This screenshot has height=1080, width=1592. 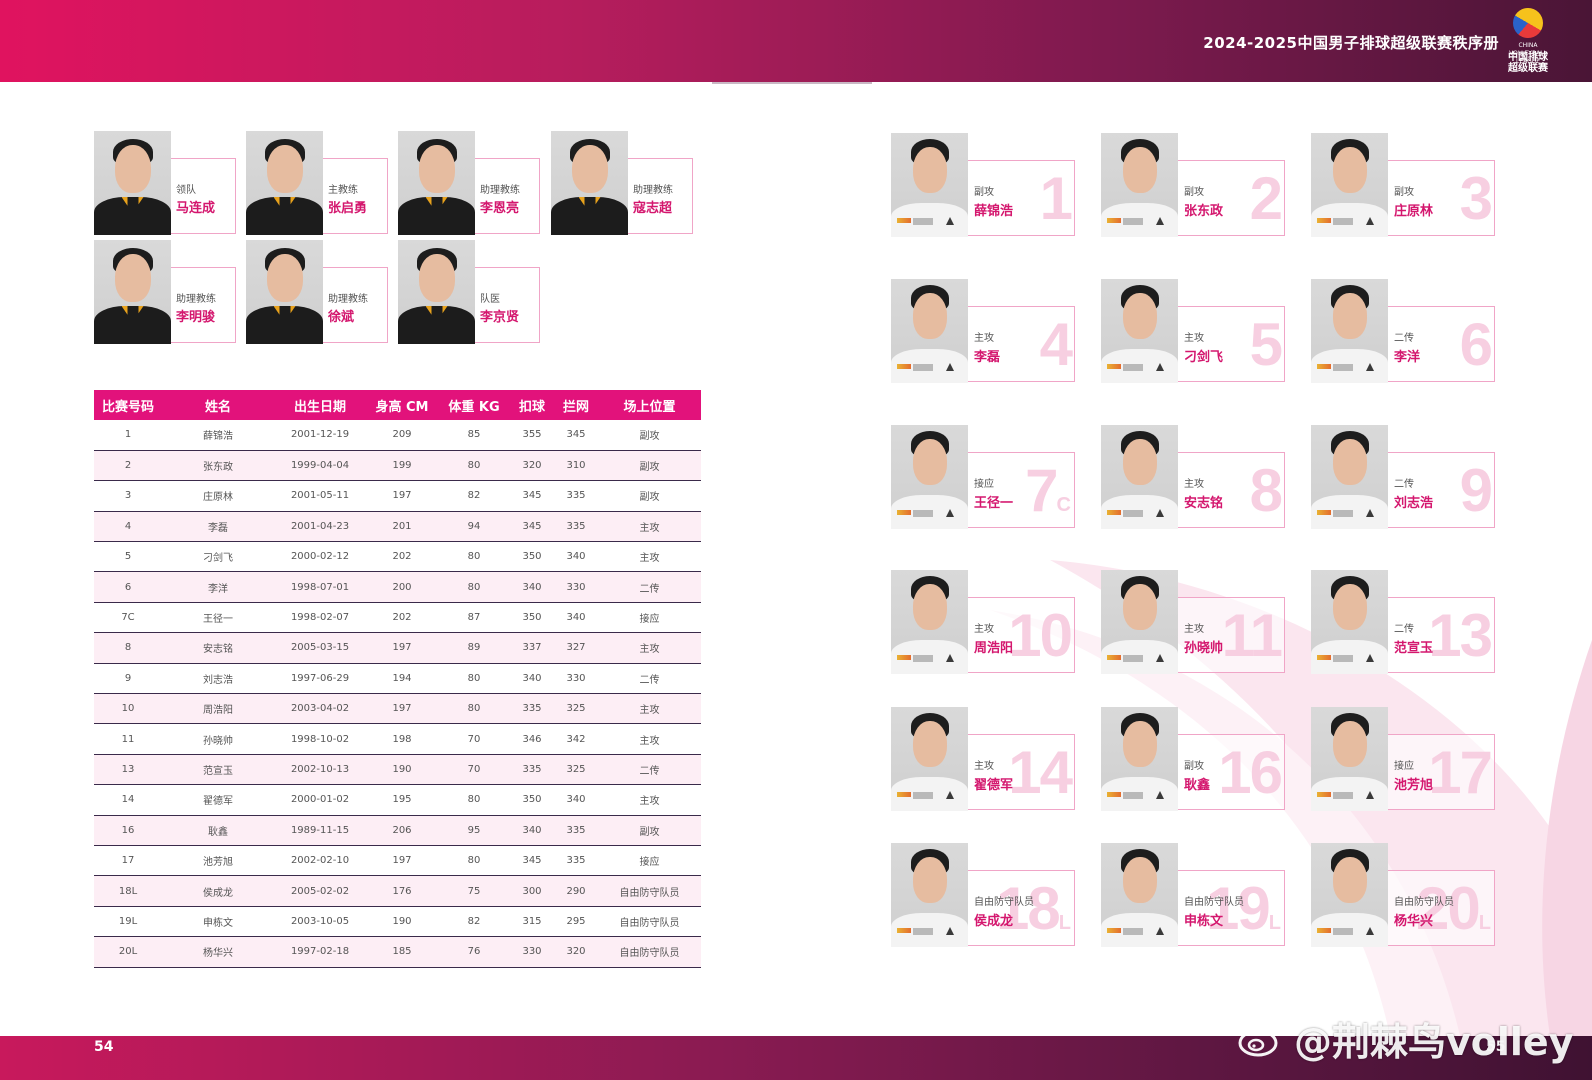 I want to click on staff-card: 队医 李京贤, so click(x=469, y=292).